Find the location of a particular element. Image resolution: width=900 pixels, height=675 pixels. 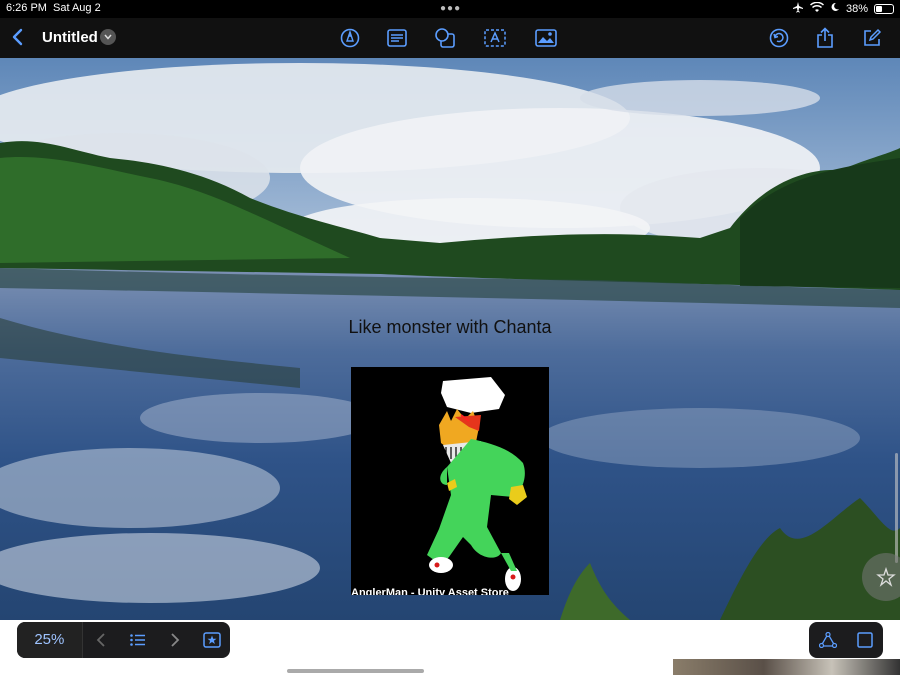

previous-slide-button is located at coordinates (101, 640).